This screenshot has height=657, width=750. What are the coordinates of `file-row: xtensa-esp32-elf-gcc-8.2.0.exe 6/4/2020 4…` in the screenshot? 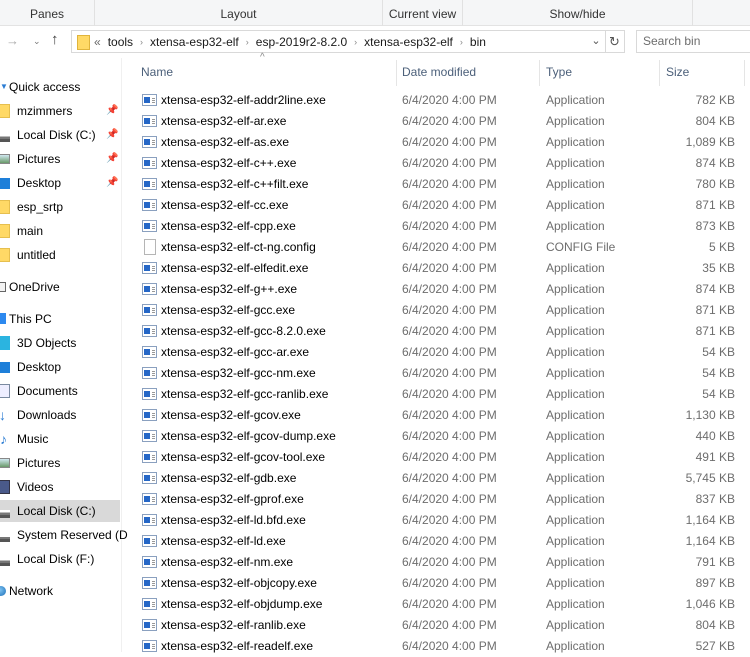 It's located at (437, 331).